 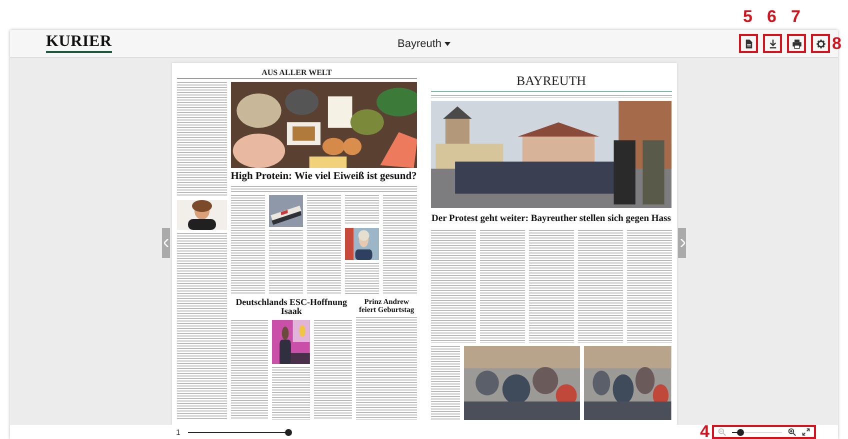 What do you see at coordinates (297, 72) in the screenshot?
I see `section-title: AUS ALLER WELT` at bounding box center [297, 72].